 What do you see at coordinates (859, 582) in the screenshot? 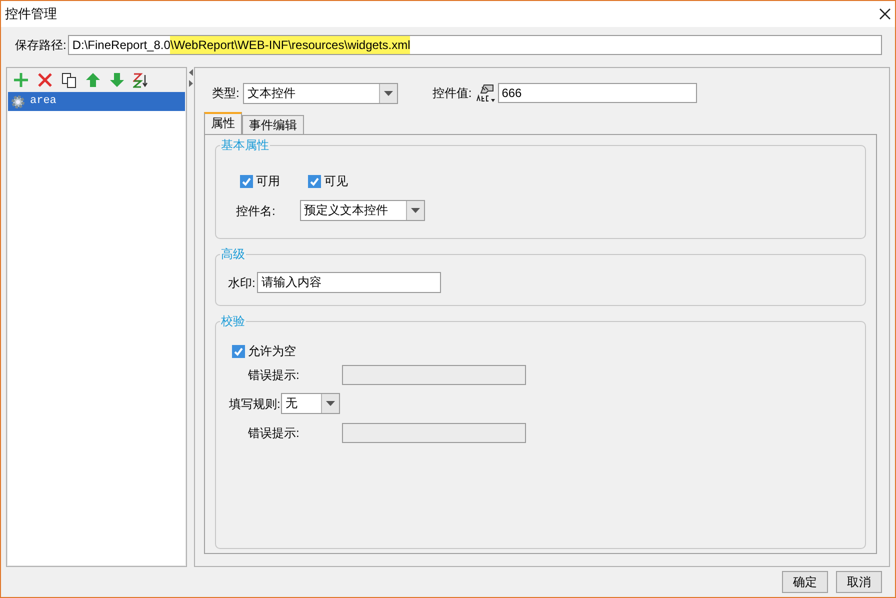
I see `cancel-button: 取消` at bounding box center [859, 582].